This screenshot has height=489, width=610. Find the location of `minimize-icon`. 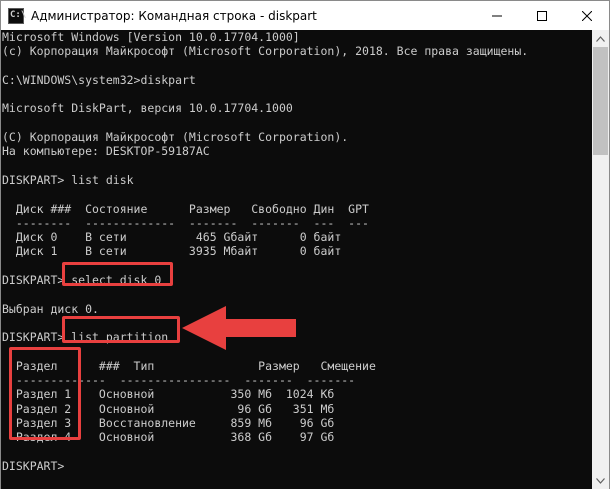

minimize-icon is located at coordinates (496, 15).